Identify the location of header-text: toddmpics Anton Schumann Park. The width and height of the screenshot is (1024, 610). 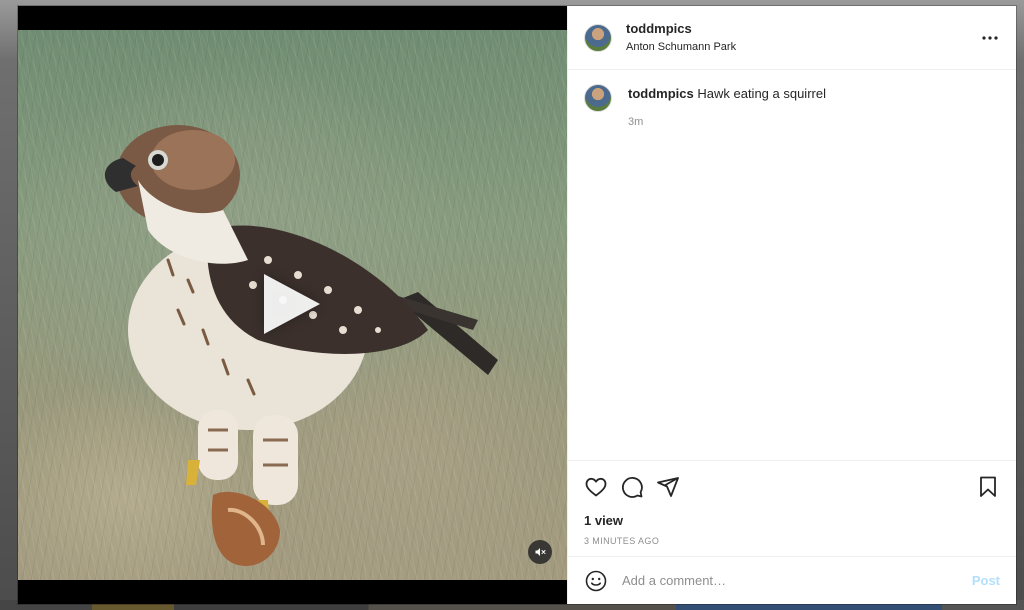
(681, 38).